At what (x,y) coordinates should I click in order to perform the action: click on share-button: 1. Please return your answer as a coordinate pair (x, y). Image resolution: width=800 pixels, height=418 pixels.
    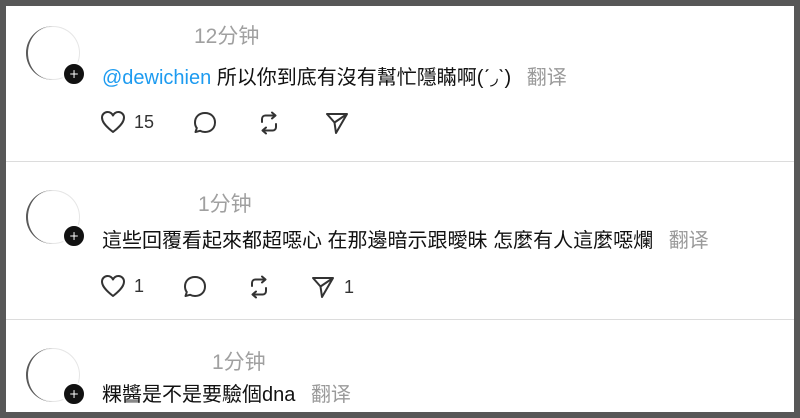
    Looking at the image, I should click on (332, 287).